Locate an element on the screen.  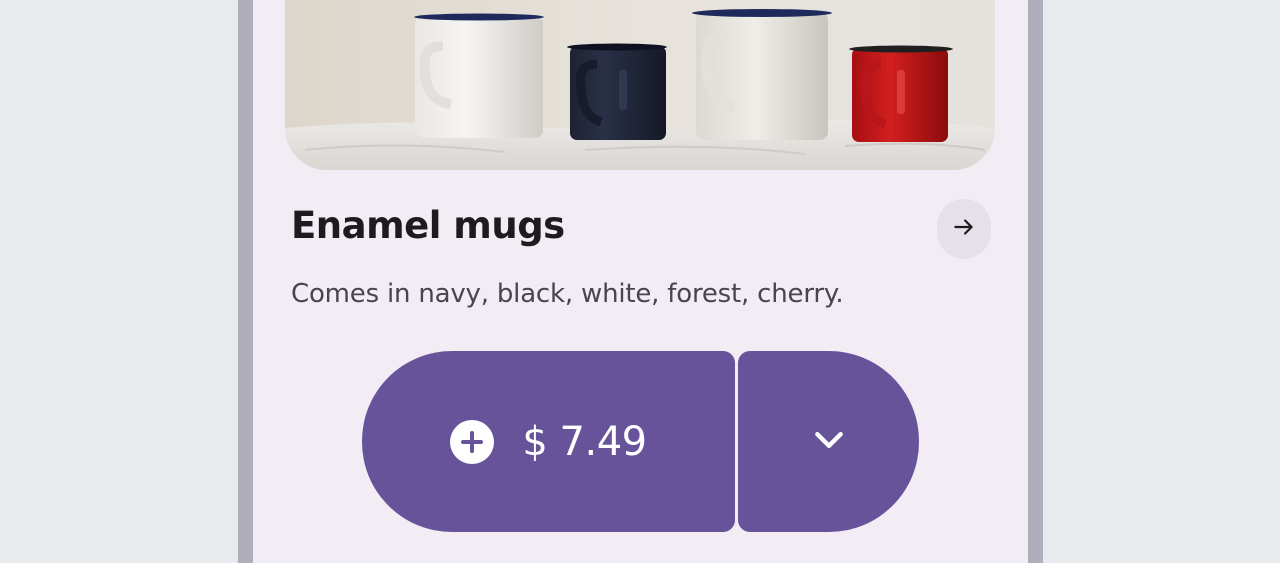
product-title: Enamel mugs is located at coordinates (428, 225).